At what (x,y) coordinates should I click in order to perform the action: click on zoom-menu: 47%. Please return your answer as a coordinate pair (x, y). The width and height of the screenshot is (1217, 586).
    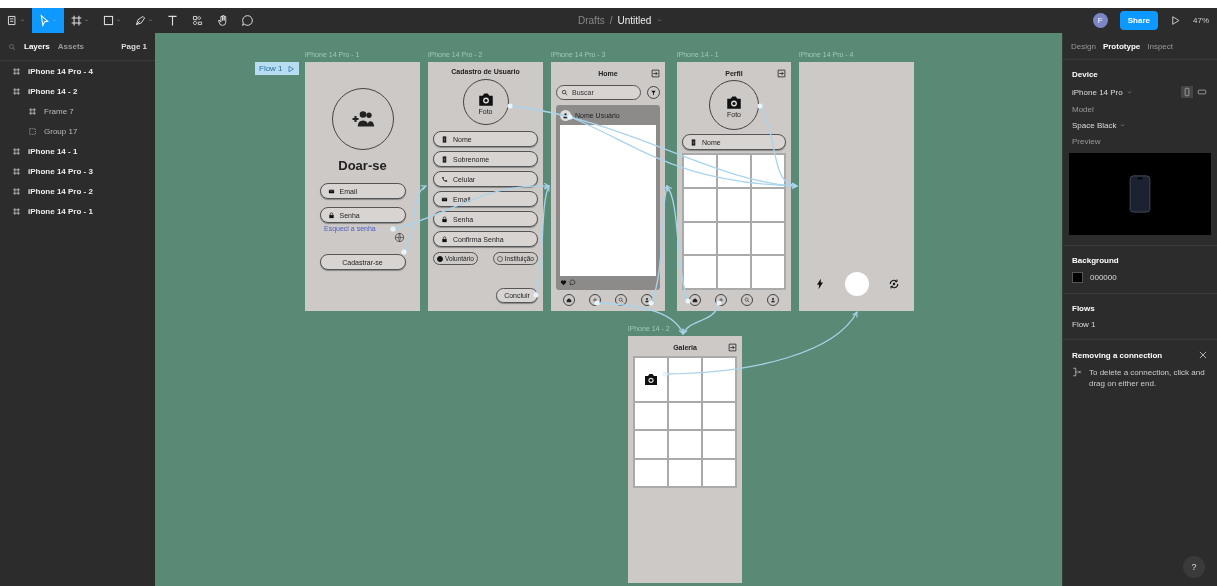
    Looking at the image, I should click on (1201, 20).